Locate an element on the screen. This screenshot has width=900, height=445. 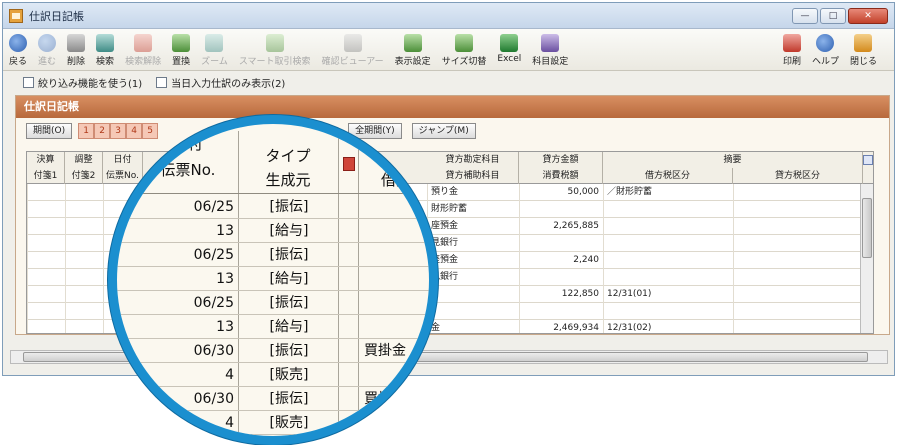
toolbar-button-label: ズーム is located at coordinates (214, 62).